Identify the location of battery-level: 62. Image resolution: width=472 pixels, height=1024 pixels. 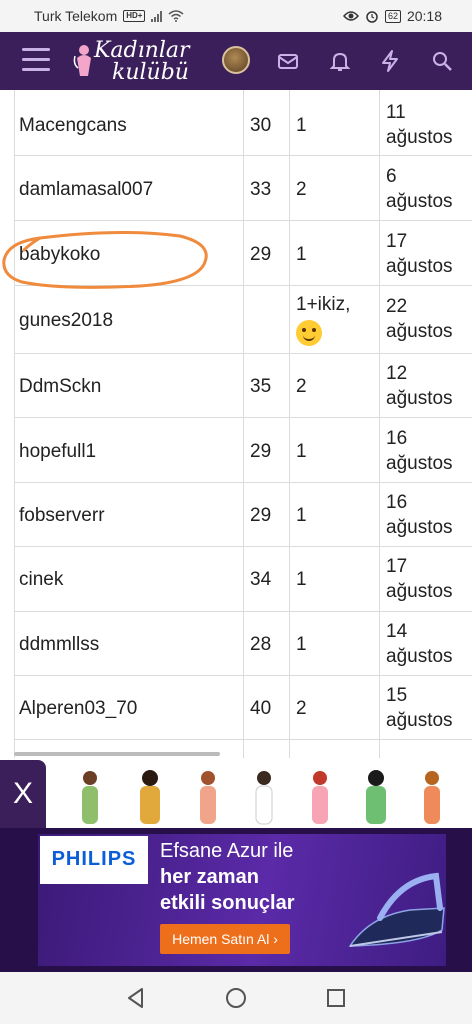
(392, 15).